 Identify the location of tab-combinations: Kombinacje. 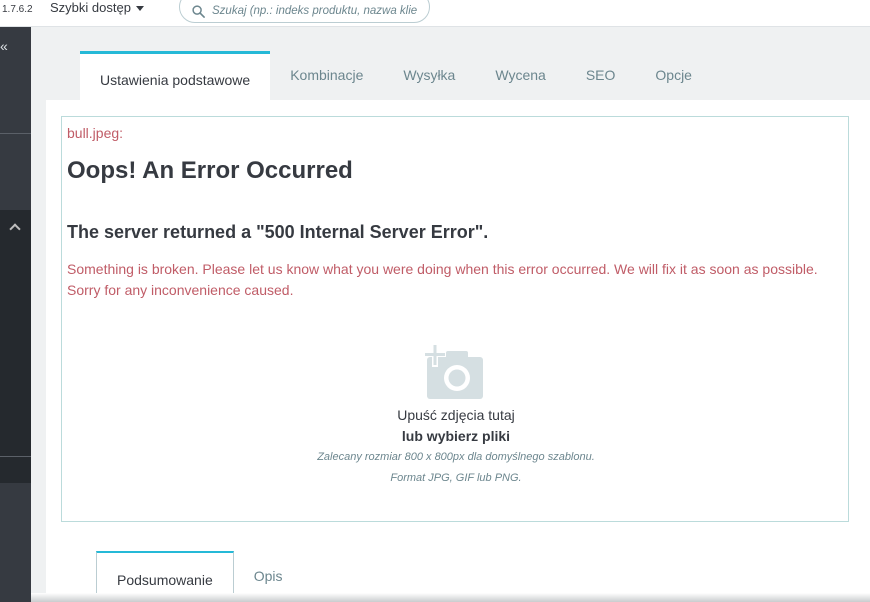
(326, 75).